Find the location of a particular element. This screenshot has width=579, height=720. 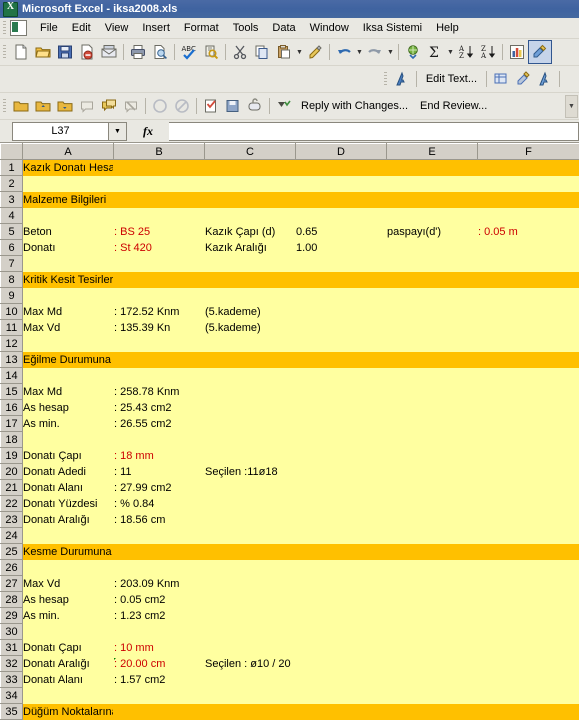

cell-F17 is located at coordinates (528, 424).